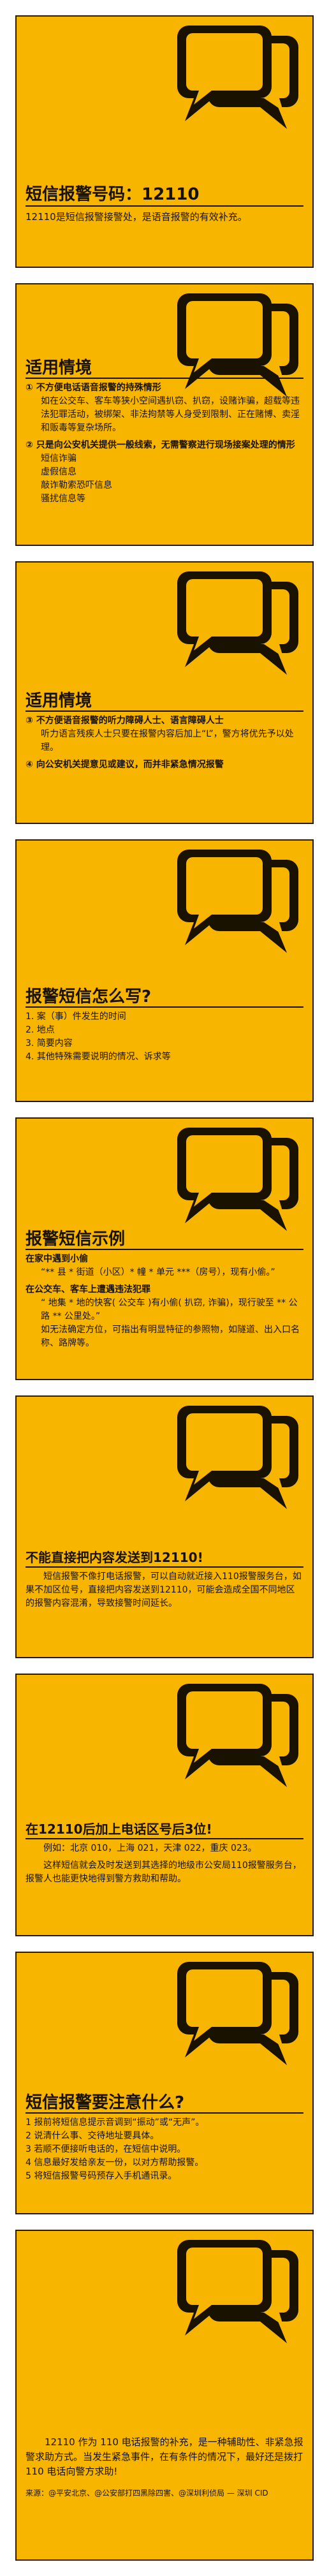 This screenshot has height=2576, width=329. What do you see at coordinates (125, 765) in the screenshot?
I see `case-4-heading: ④ 向公安机关提意见或建议，而并非紧急情况报警` at bounding box center [125, 765].